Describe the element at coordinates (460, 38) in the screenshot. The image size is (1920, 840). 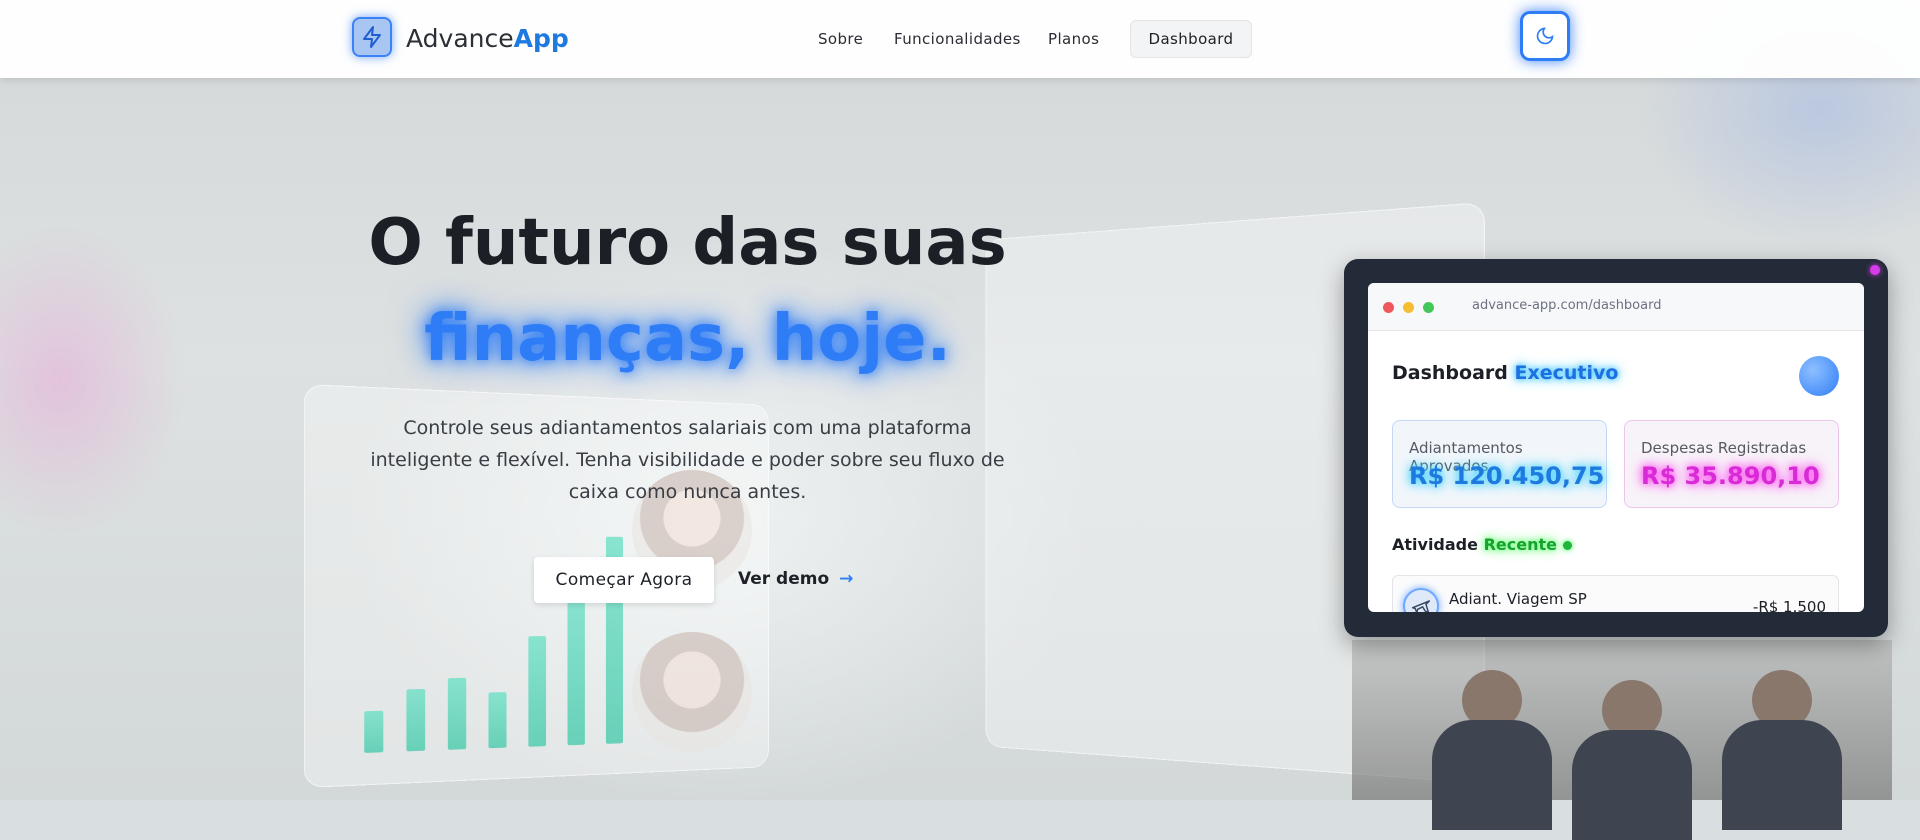
I see `brand-name-prefix: Advance` at that location.